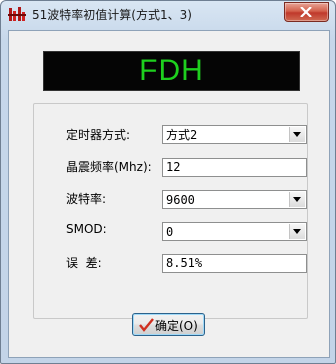 Image resolution: width=336 pixels, height=364 pixels. Describe the element at coordinates (180, 200) in the screenshot. I see `baud-rate-value: 9600` at that location.